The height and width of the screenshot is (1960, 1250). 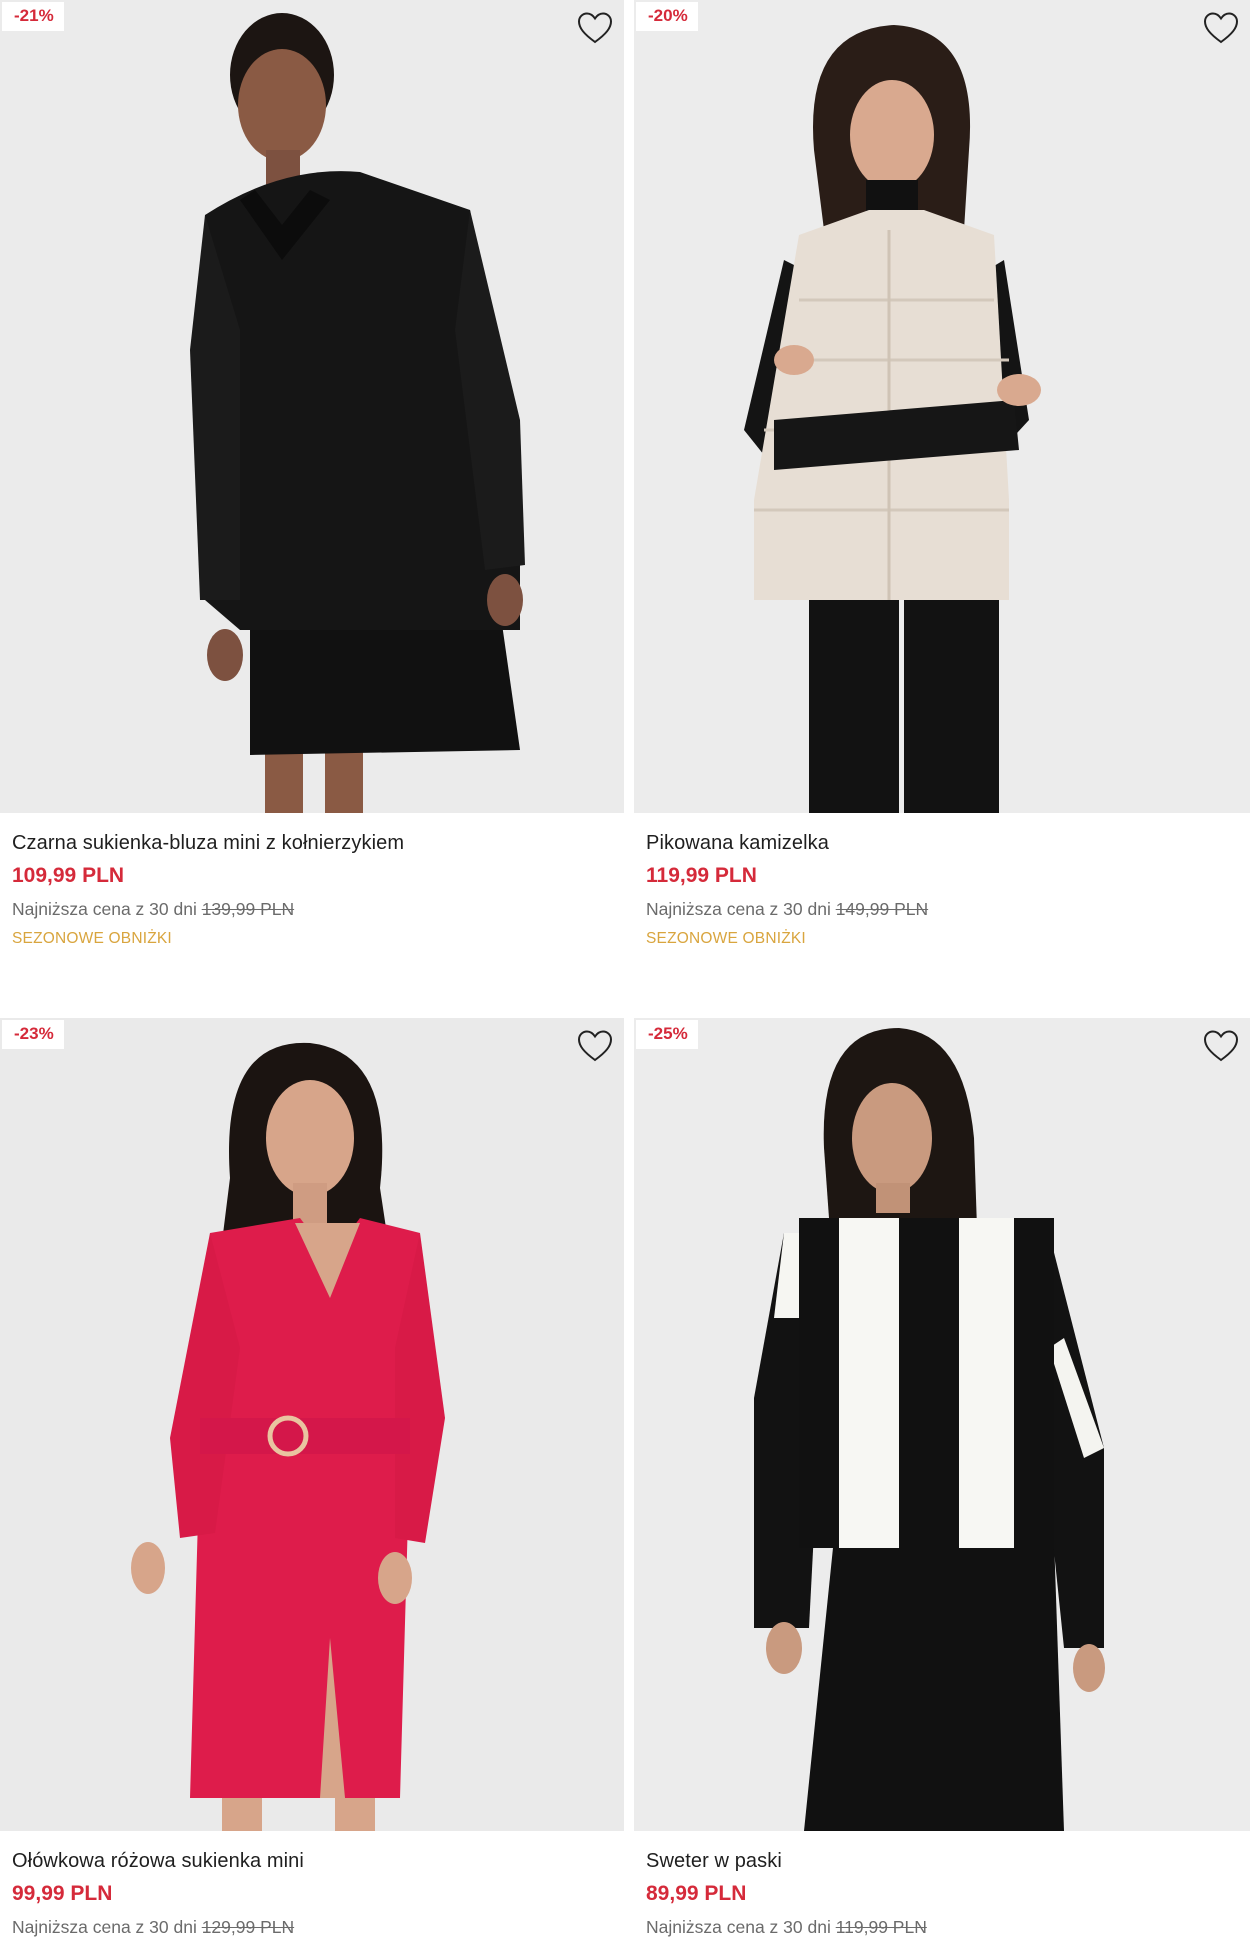 What do you see at coordinates (312, 1861) in the screenshot?
I see `product-name: Ołówkowa różowa sukienka mini` at bounding box center [312, 1861].